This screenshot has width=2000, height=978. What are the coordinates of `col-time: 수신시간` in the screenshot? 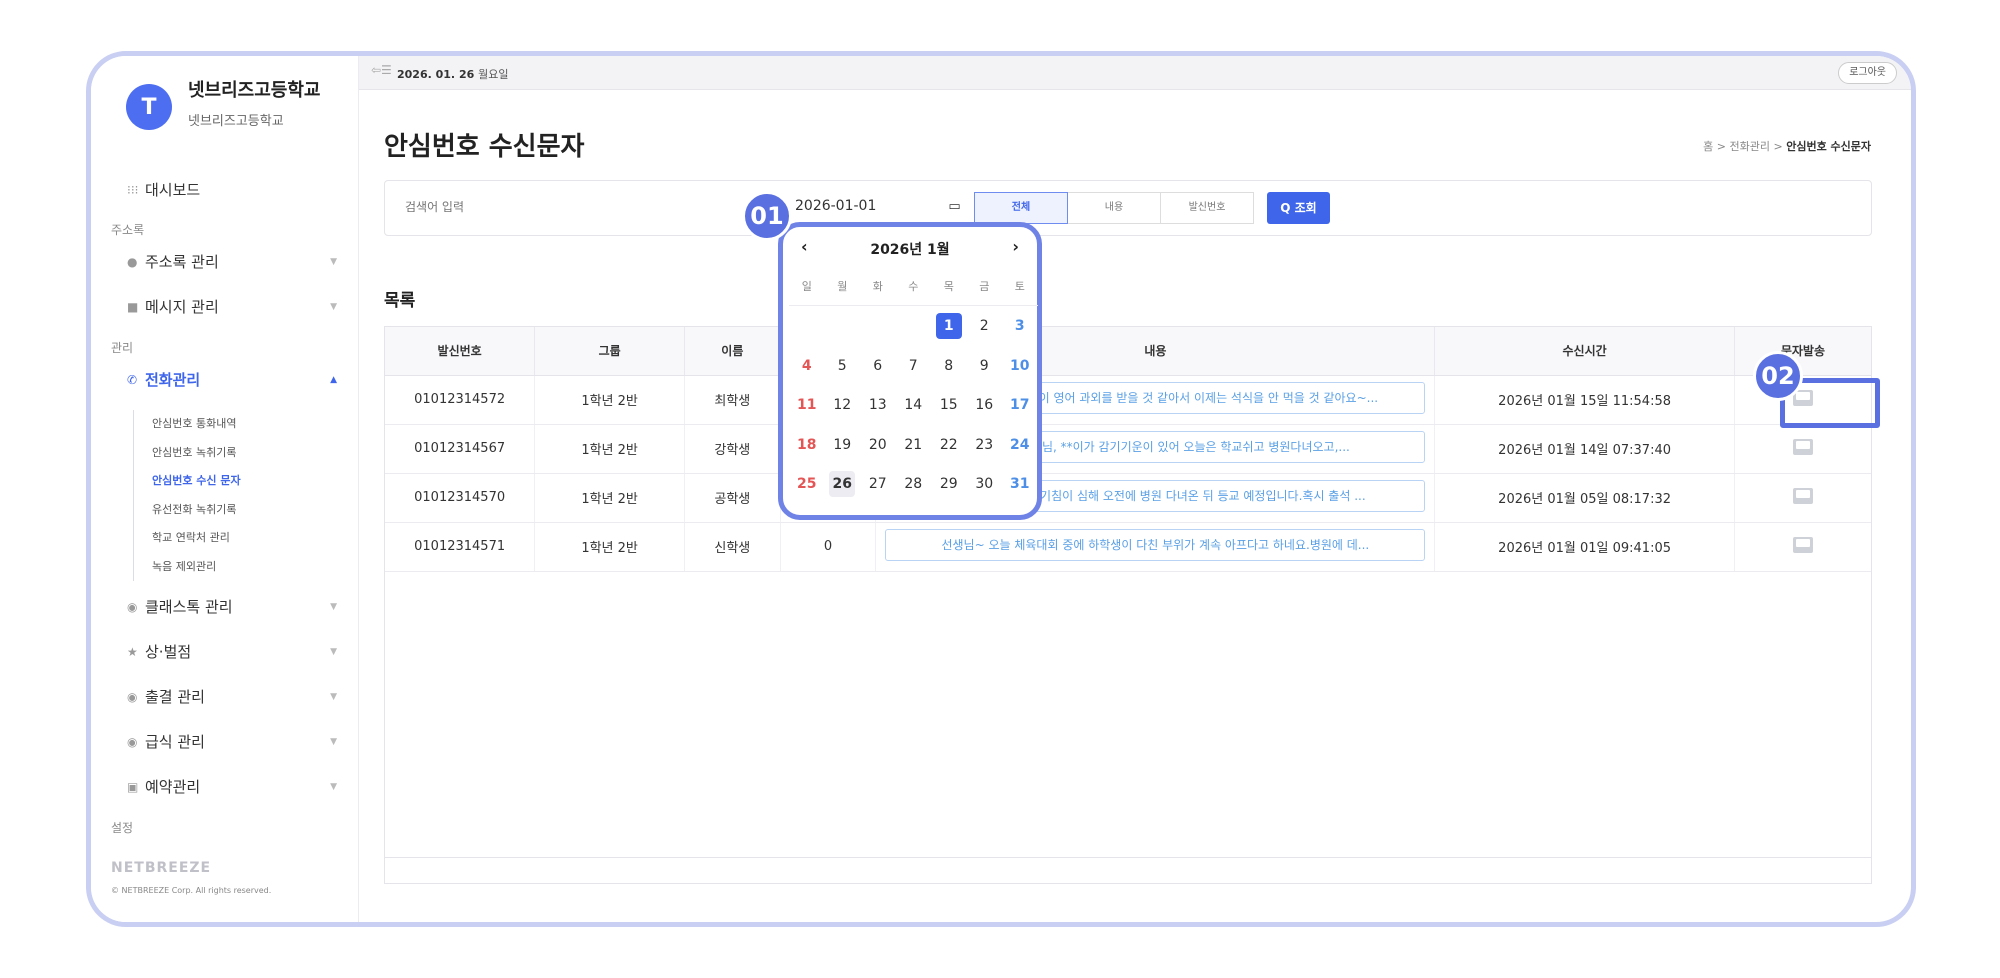 It's located at (1584, 351).